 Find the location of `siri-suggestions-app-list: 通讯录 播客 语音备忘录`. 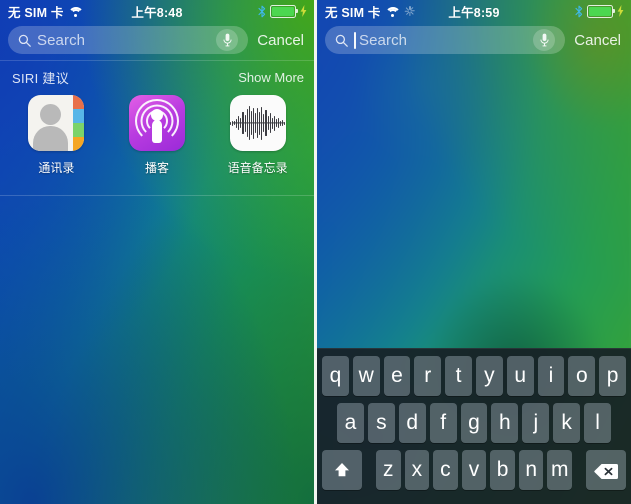

siri-suggestions-app-list: 通讯录 播客 语音备忘录 is located at coordinates (157, 132).